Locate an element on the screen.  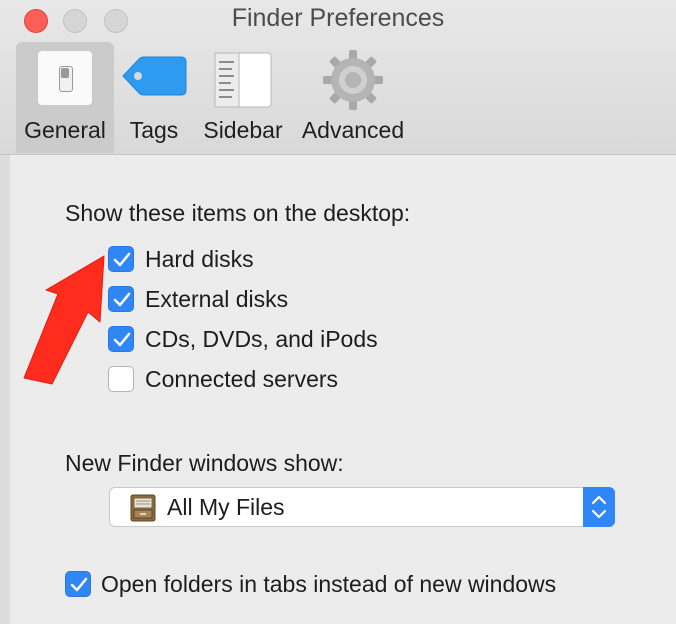
new-finder-windows-popup: All My Files is located at coordinates (362, 507).